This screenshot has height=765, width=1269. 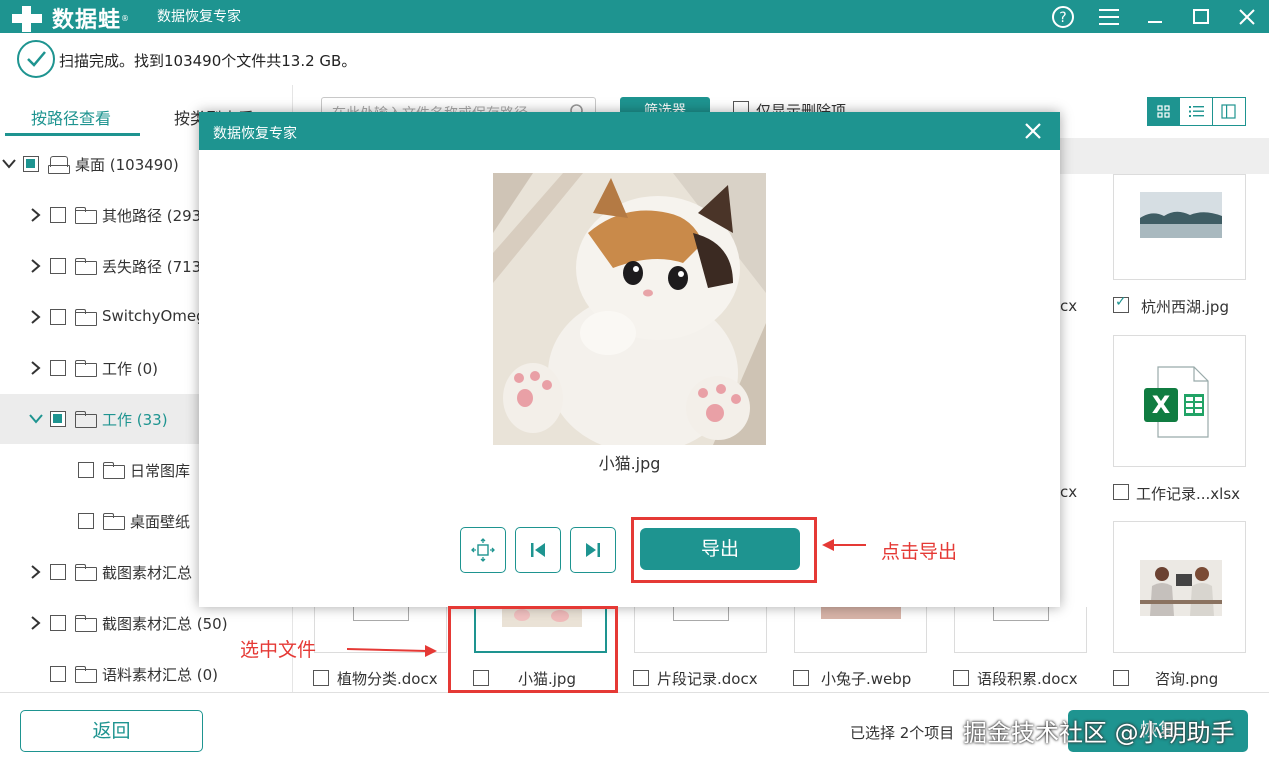 What do you see at coordinates (1161, 405) in the screenshot?
I see `svg-text: X` at bounding box center [1161, 405].